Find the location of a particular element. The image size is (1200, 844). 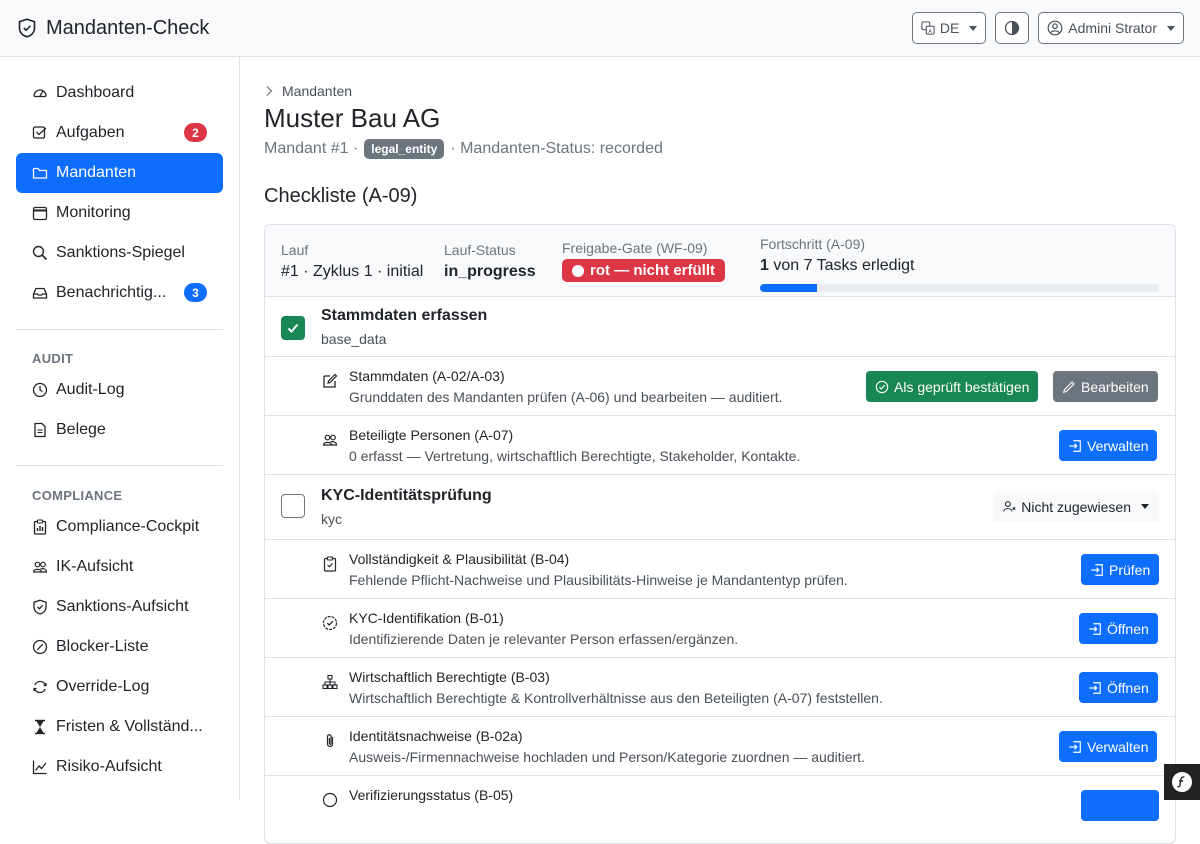

sidebar-item-label: Mandanten is located at coordinates (96, 173).